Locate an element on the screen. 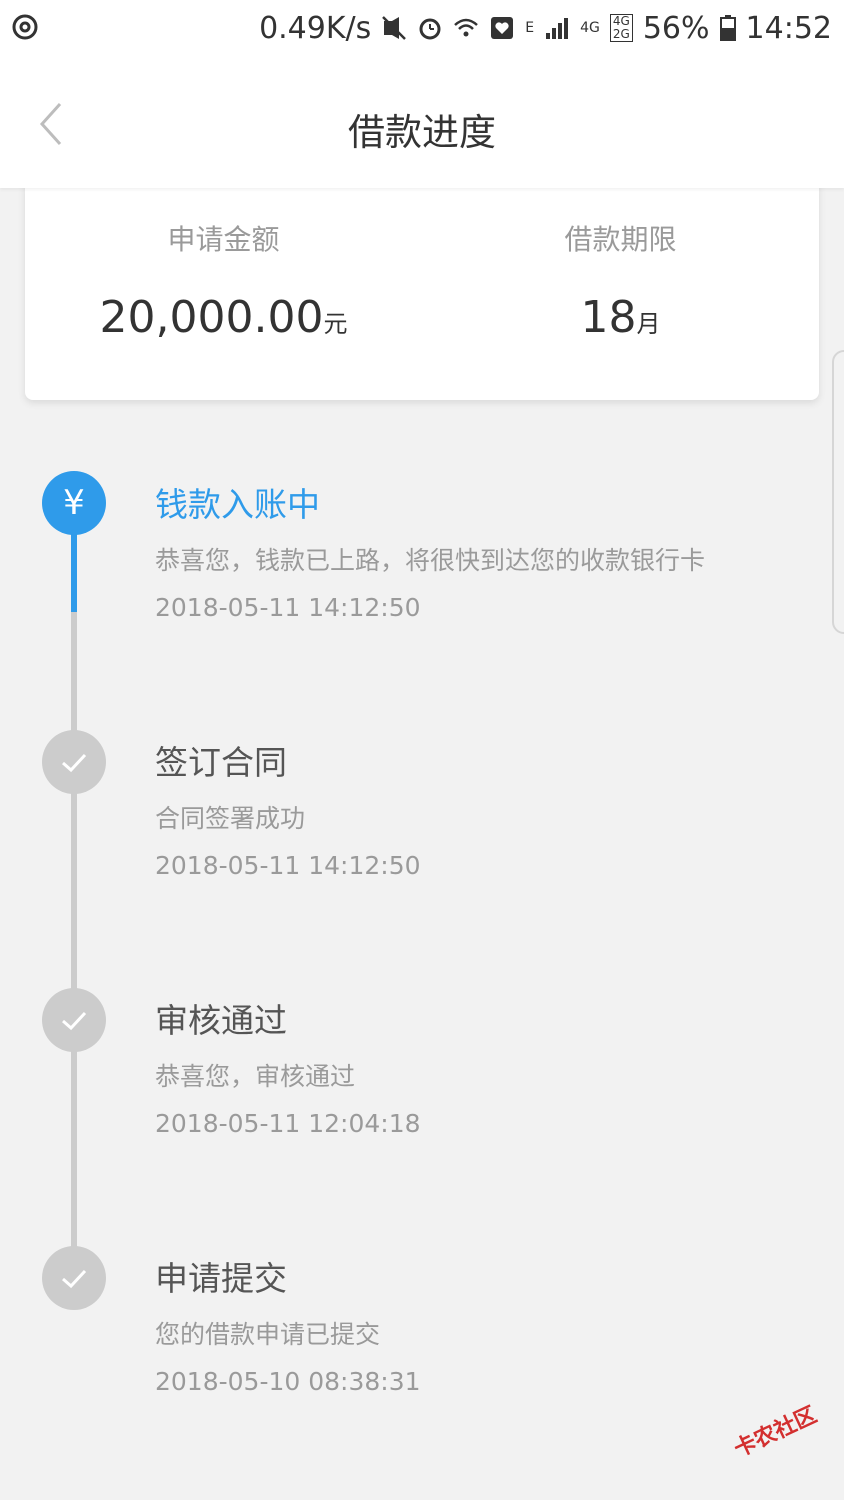 The image size is (844, 1500). step-title: 审核通过 is located at coordinates (221, 1020).